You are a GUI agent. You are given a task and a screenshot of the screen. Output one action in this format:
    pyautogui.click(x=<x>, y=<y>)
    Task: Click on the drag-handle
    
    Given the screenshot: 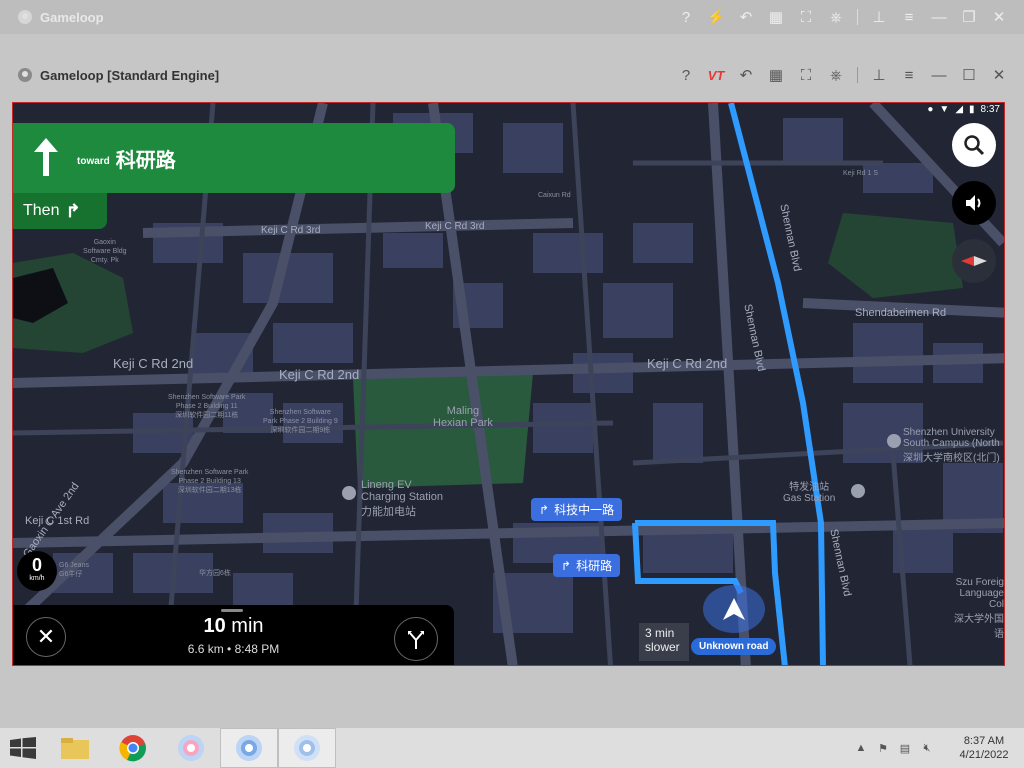 What is the action you would take?
    pyautogui.click(x=232, y=610)
    